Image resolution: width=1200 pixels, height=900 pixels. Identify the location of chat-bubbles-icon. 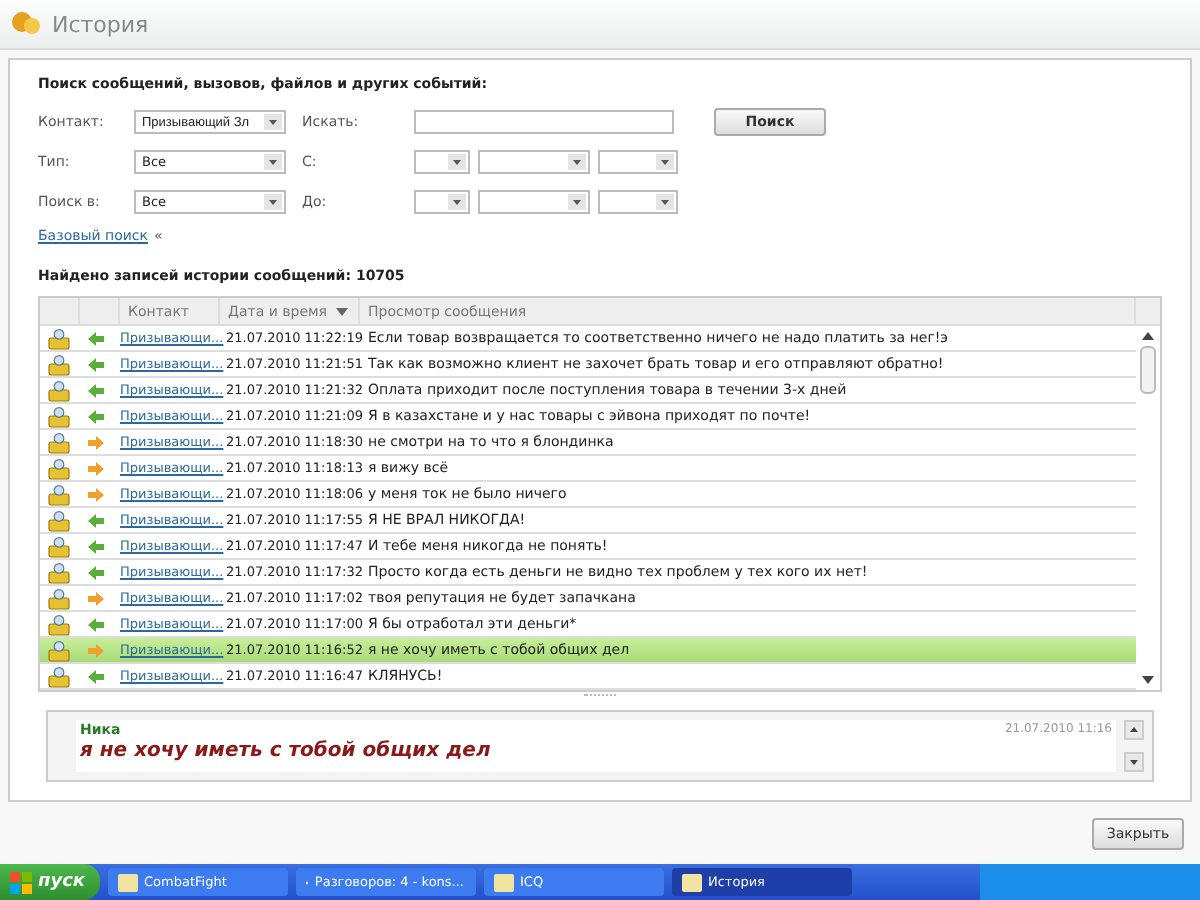
(26, 24).